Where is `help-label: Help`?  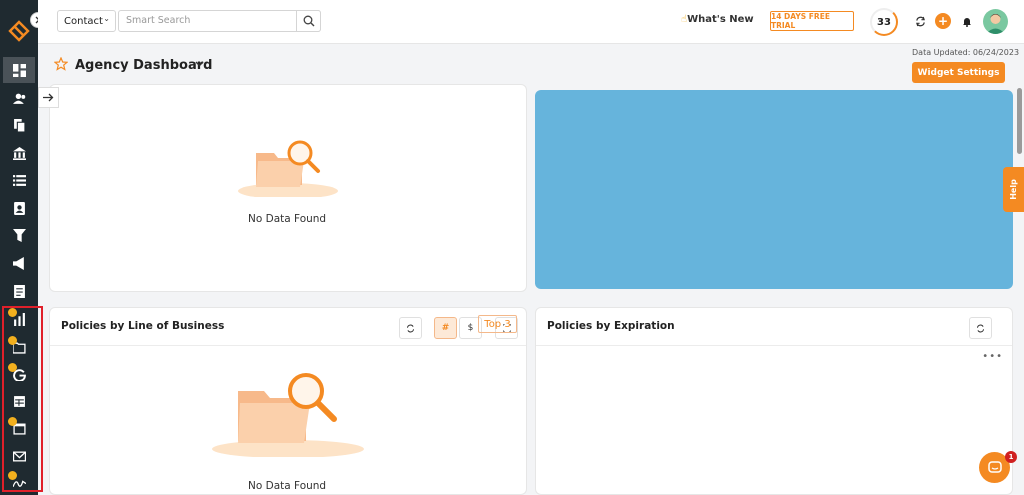 help-label: Help is located at coordinates (1013, 189).